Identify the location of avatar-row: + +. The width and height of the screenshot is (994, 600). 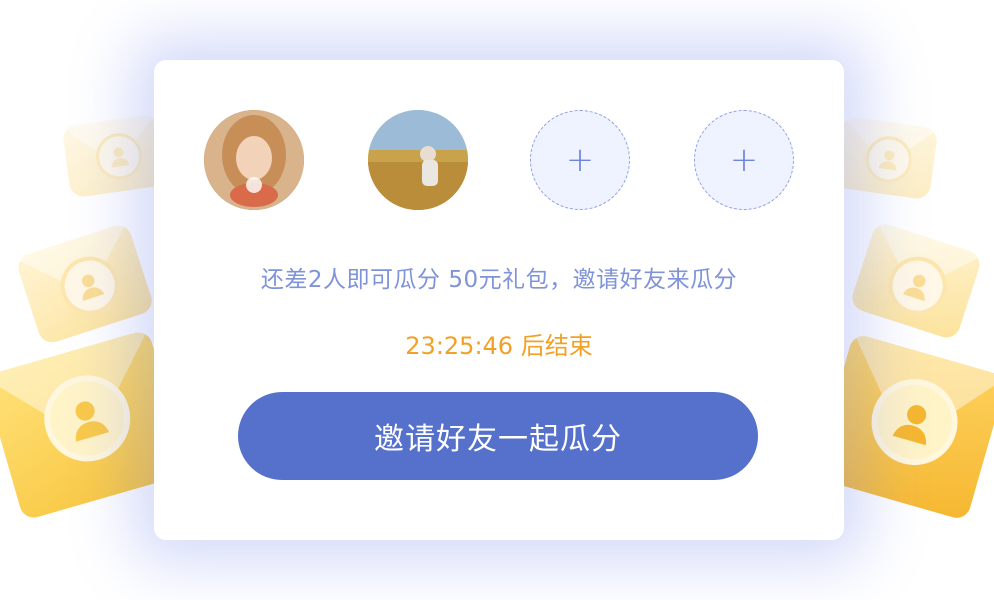
(499, 160).